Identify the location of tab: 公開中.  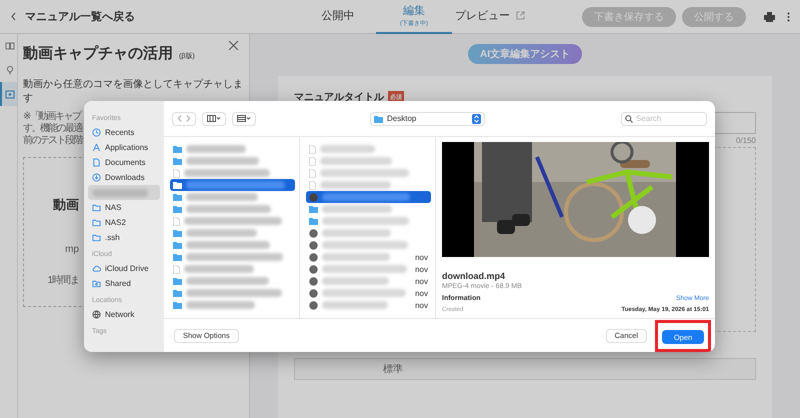
(338, 17).